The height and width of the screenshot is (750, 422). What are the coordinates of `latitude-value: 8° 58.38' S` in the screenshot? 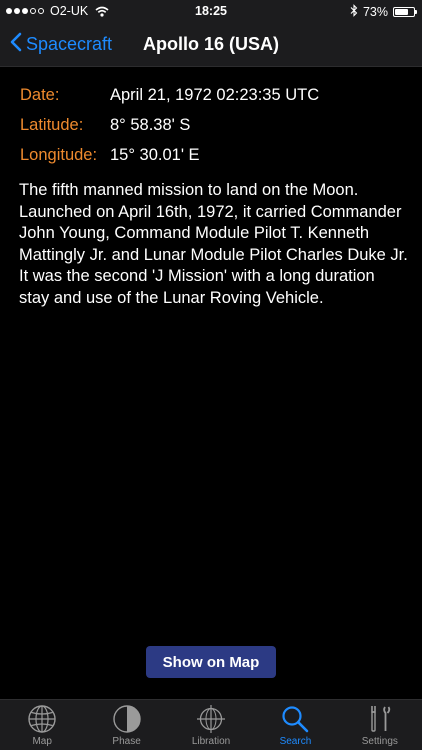 It's located at (150, 124).